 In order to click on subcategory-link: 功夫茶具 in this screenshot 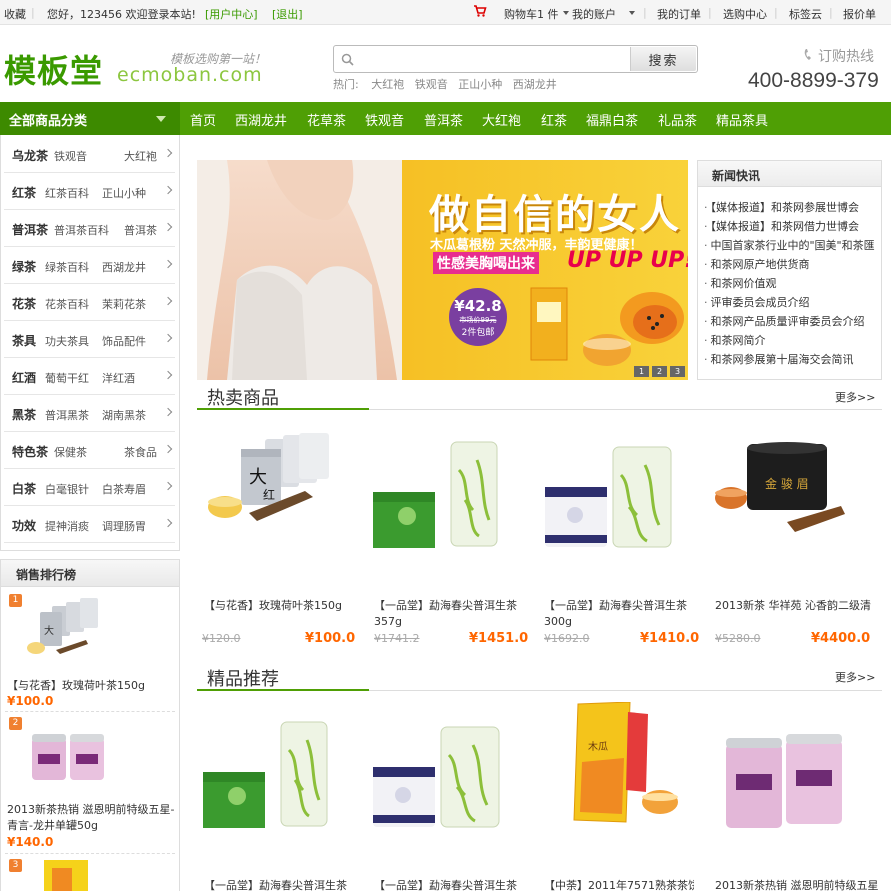, I will do `click(67, 341)`.